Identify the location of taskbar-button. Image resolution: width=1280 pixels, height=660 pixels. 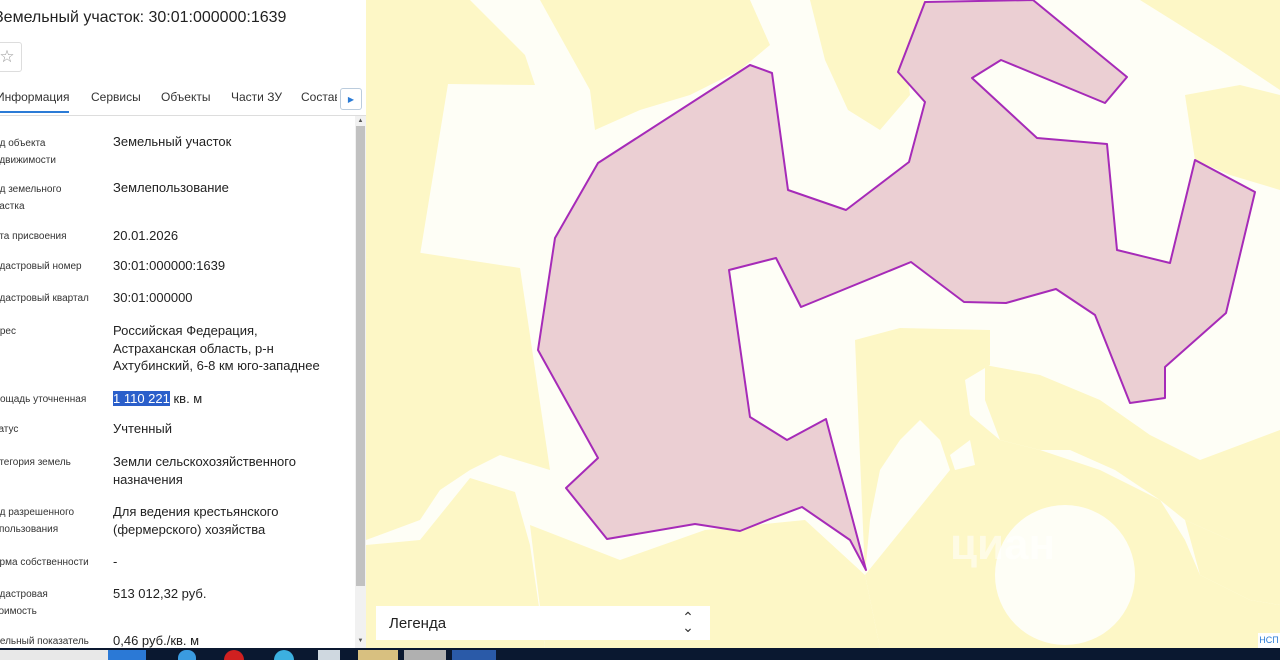
(127, 655).